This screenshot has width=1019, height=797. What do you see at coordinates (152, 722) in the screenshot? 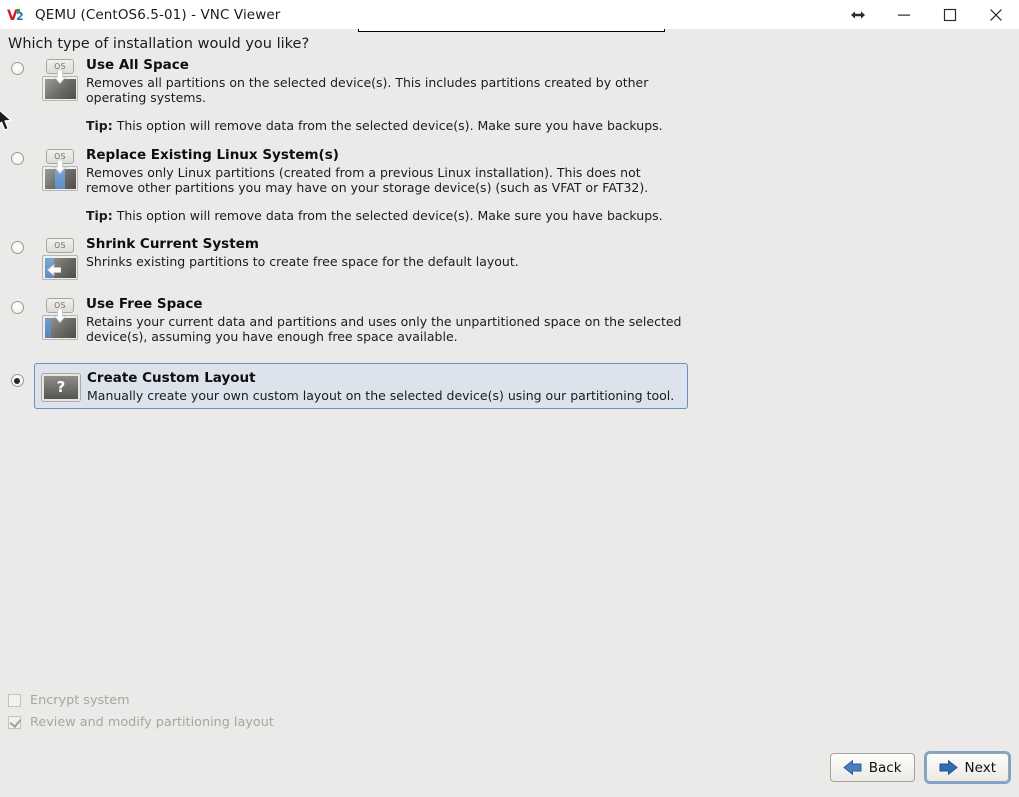
I see `checkbox-label-review-and-modify-partitioning-layout: Review and modify partitioning layout` at bounding box center [152, 722].